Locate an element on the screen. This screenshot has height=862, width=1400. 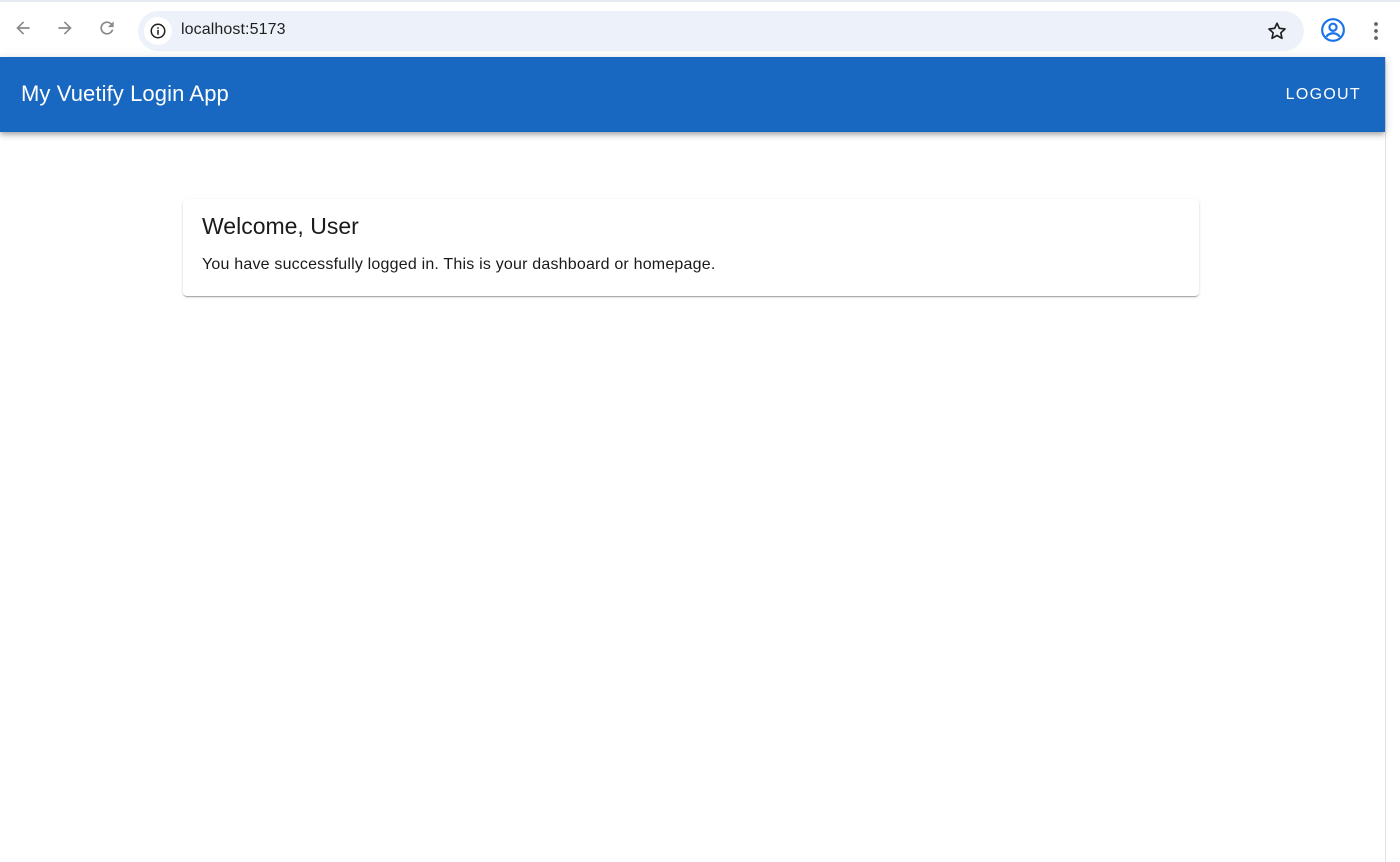
site-info-button is located at coordinates (158, 31).